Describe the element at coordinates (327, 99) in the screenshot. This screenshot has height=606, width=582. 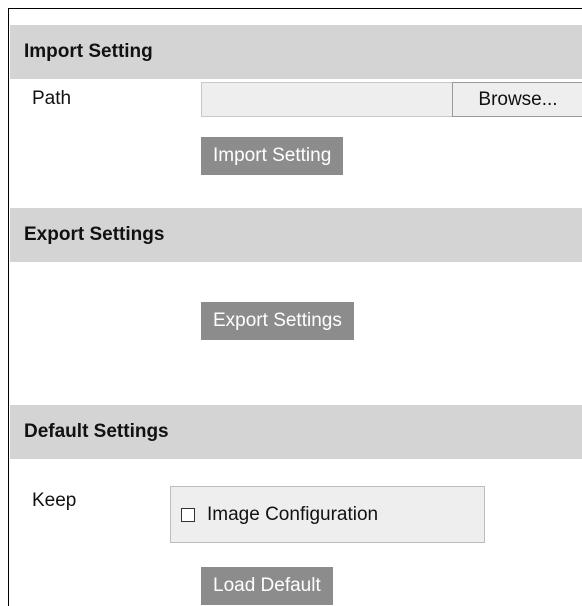
I see `path-input` at that location.